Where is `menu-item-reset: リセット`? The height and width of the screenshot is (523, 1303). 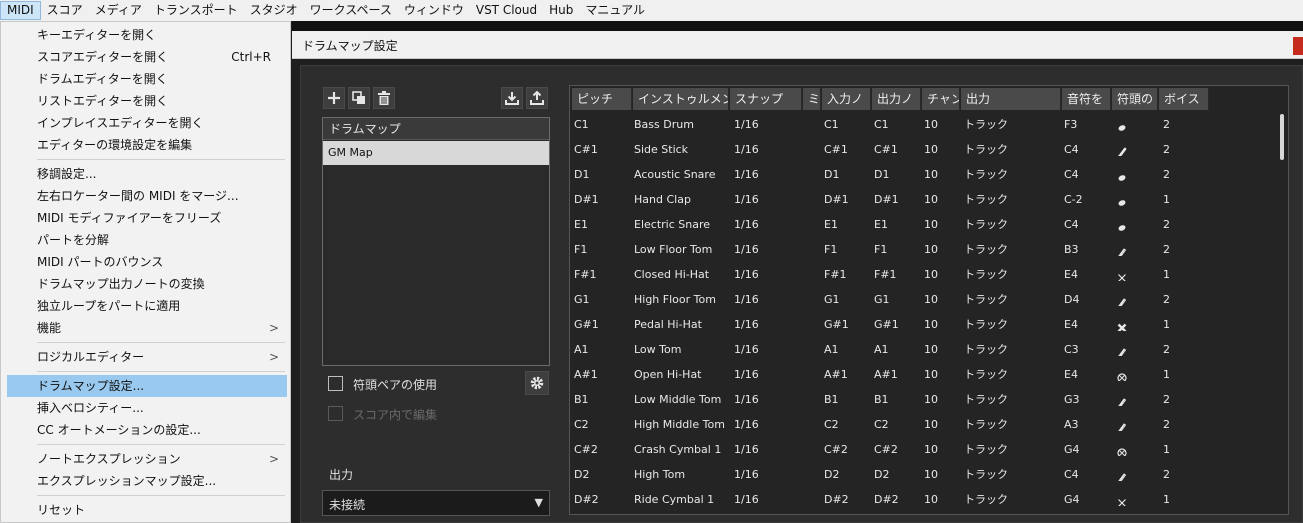 menu-item-reset: リセット is located at coordinates (147, 510).